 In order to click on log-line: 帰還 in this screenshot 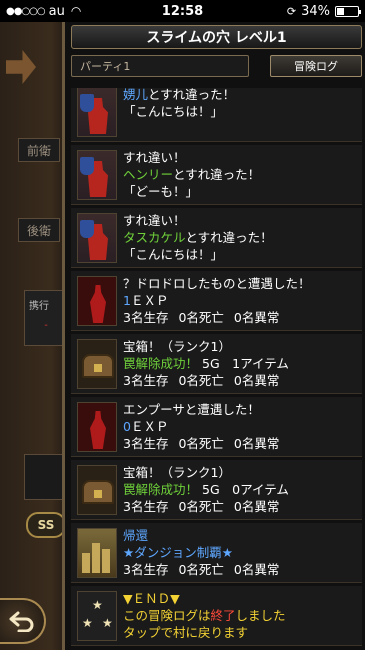, I will do `click(206, 535)`.